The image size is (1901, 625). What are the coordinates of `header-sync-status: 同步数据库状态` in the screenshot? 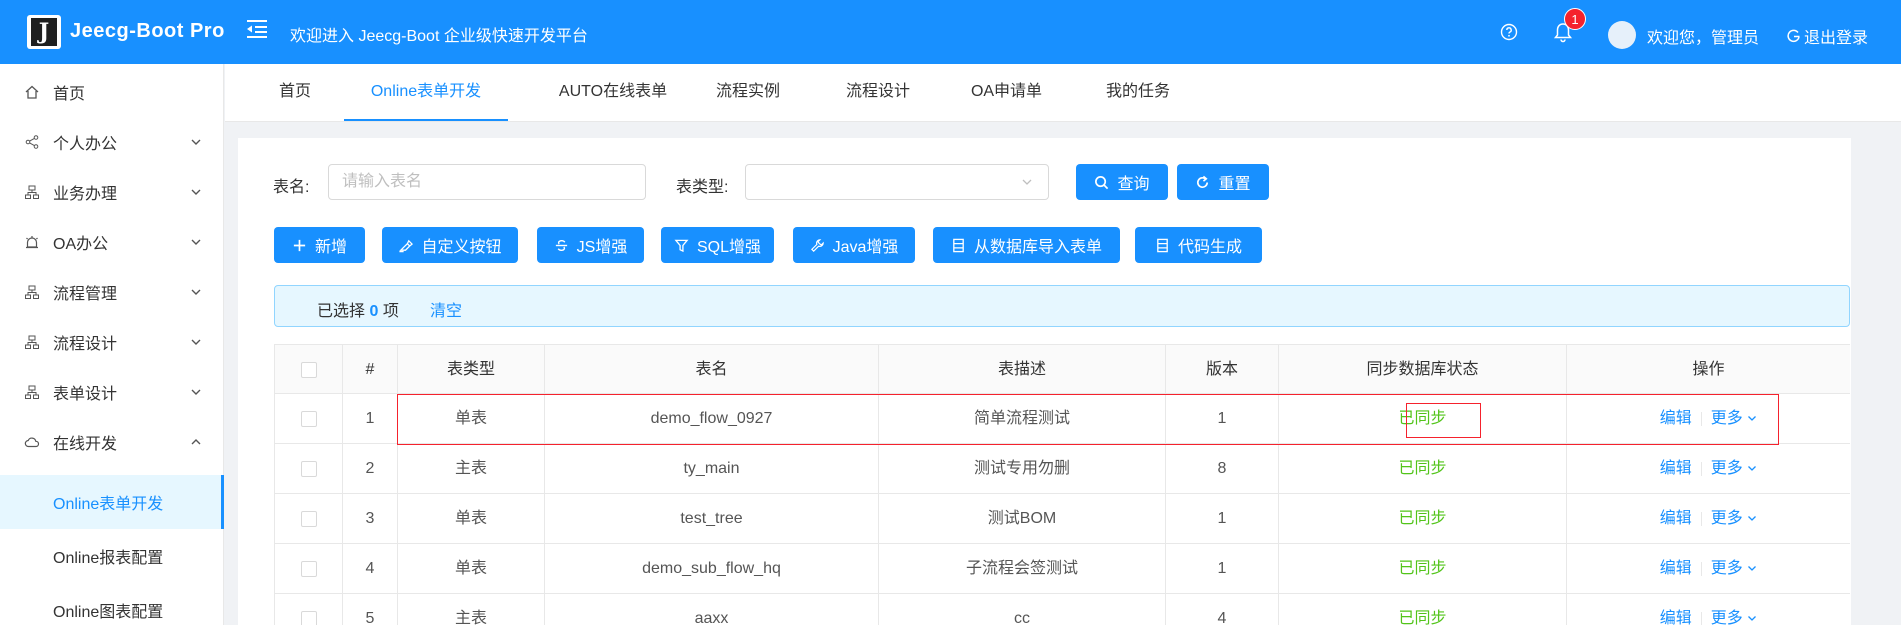 It's located at (1423, 370).